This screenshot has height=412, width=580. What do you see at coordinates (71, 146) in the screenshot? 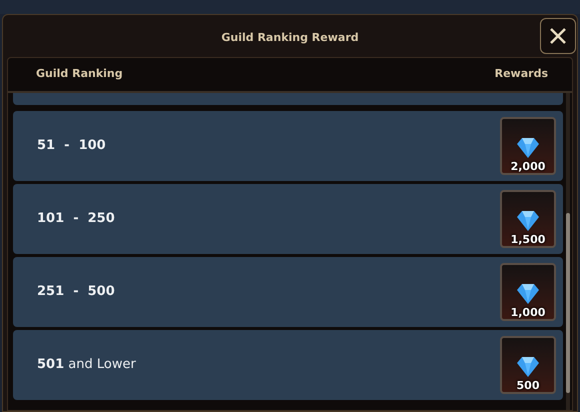
I see `rank-label: 51 - 100` at bounding box center [71, 146].